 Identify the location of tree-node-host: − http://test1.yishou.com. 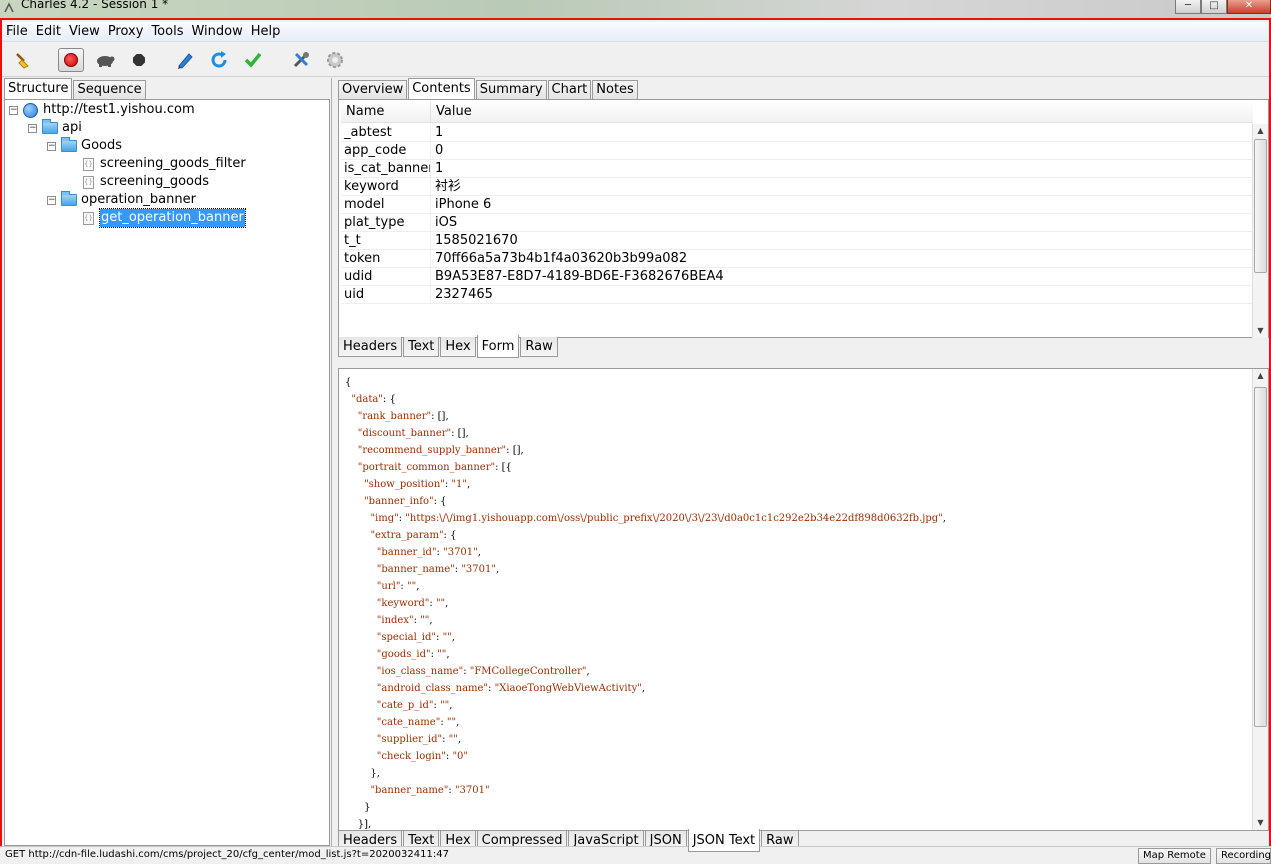
(102, 110).